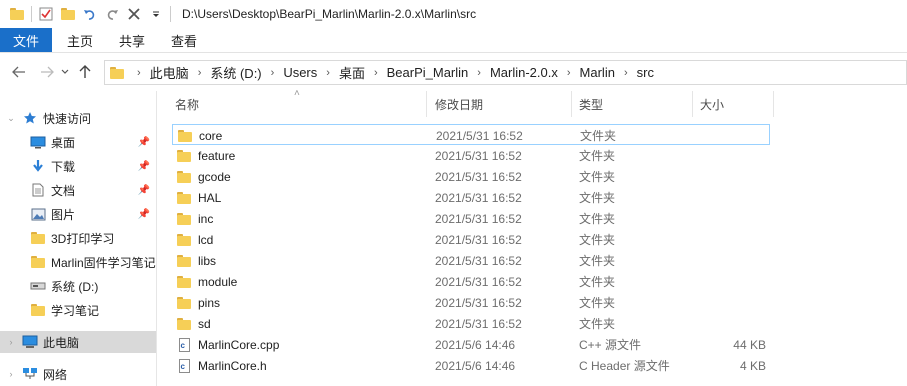 This screenshot has height=386, width=907. I want to click on breadcrumb-bearpi-marlin: BearPi_Marlin, so click(428, 72).